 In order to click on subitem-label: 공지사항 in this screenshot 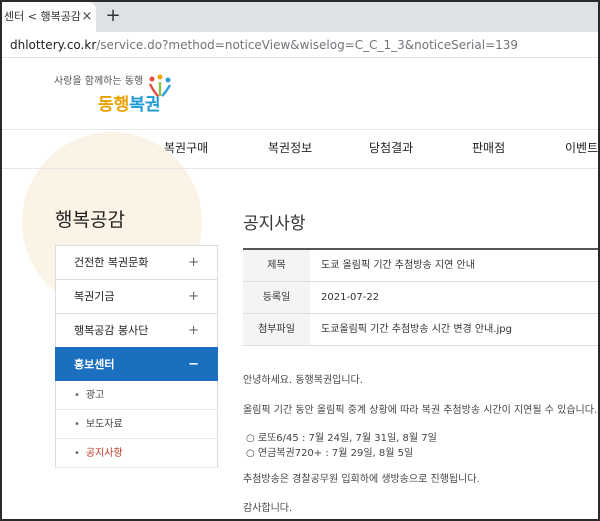, I will do `click(104, 453)`.